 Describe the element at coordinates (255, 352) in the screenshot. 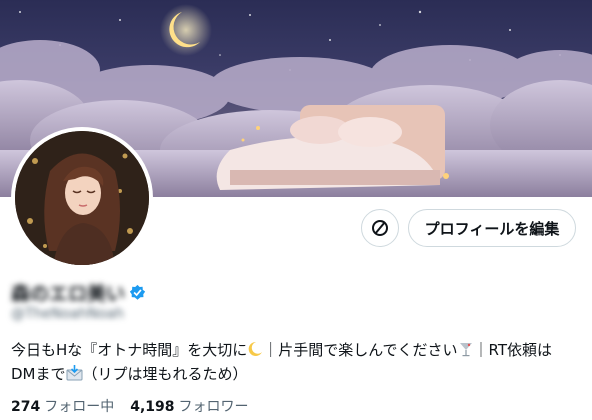

I see `crescent-moon-emoji` at that location.